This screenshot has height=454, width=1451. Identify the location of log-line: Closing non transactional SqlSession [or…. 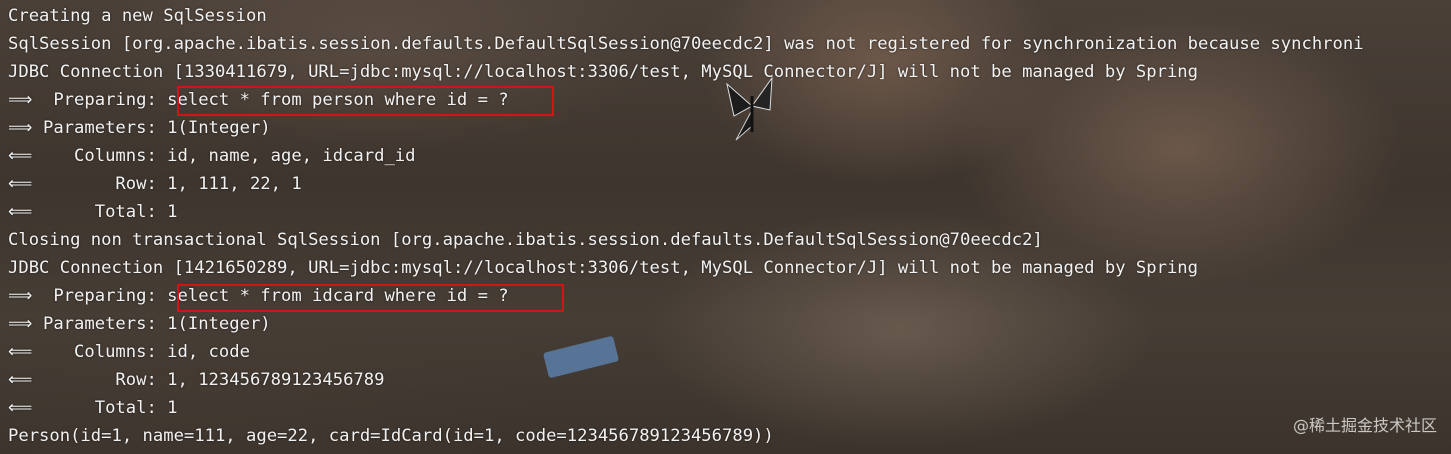
(525, 240).